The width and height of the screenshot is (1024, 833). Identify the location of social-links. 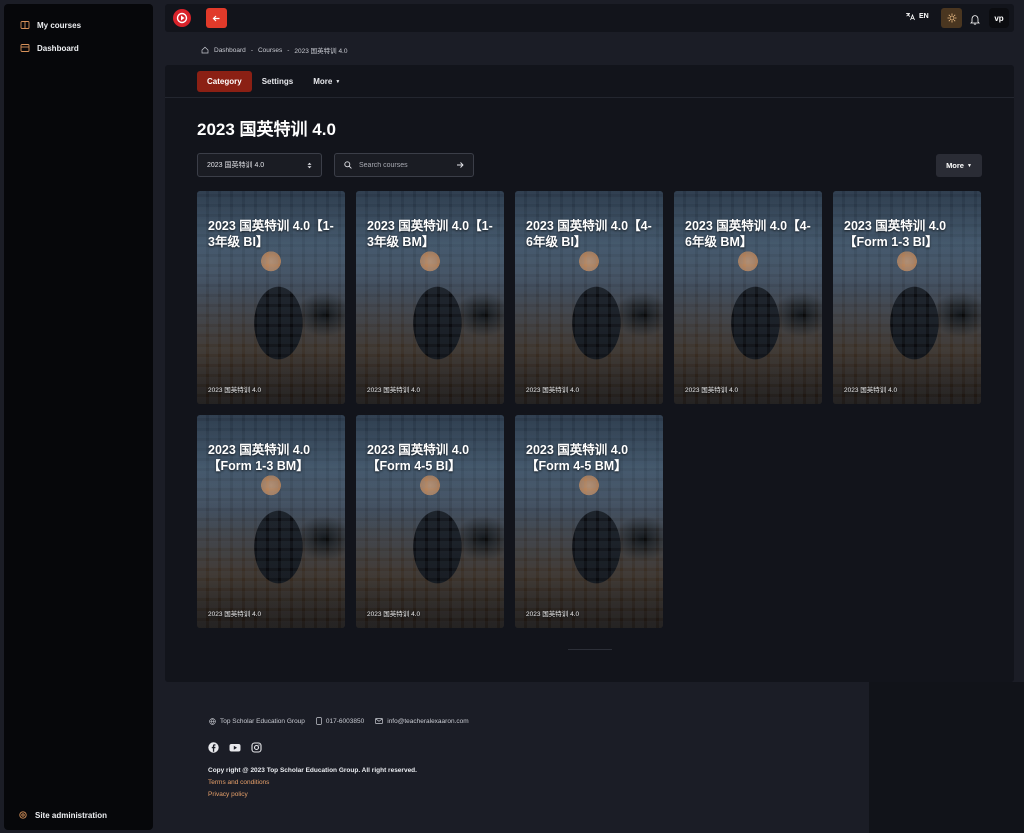
(235, 747).